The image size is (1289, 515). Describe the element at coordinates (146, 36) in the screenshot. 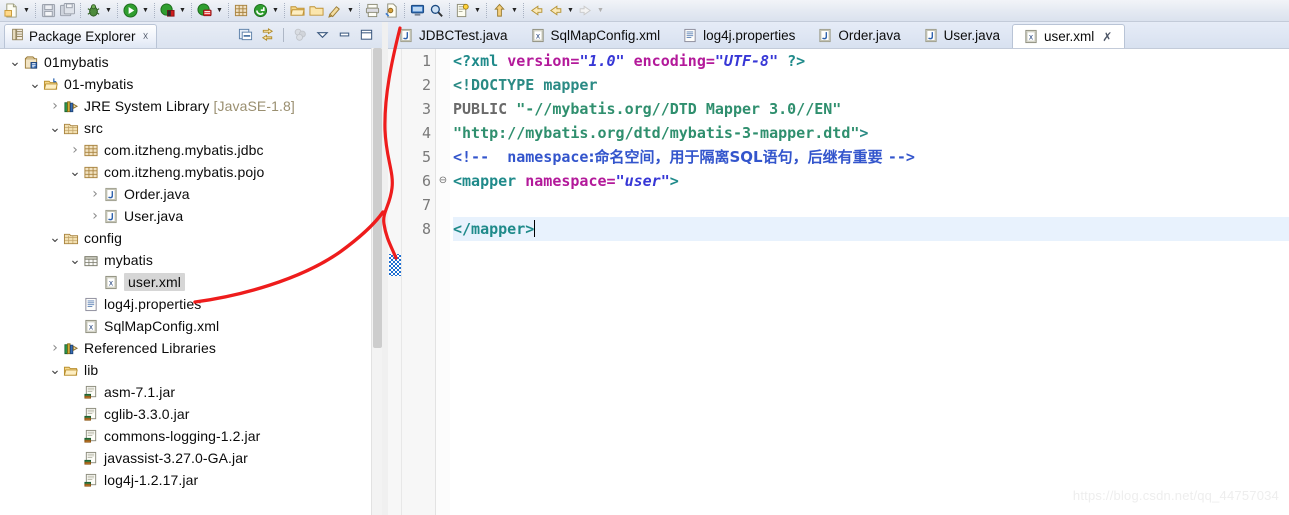

I see `close-icon: ☓` at that location.